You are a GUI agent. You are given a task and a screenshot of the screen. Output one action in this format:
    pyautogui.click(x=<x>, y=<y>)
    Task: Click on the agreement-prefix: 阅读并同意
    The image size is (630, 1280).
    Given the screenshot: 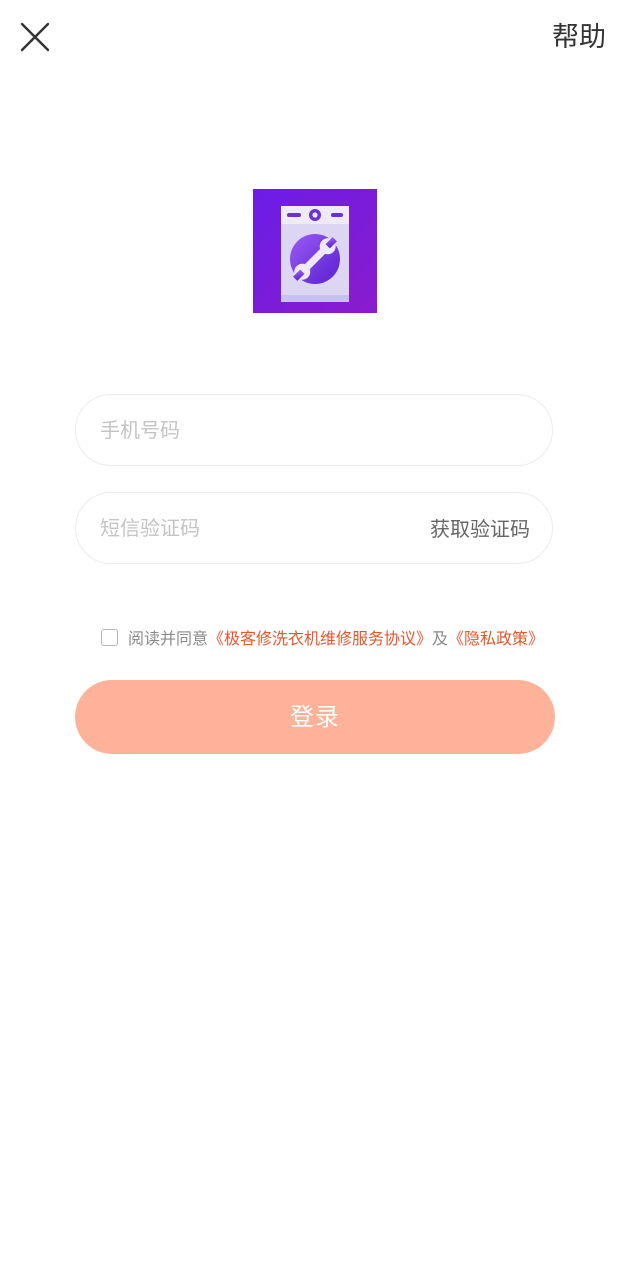 What is the action you would take?
    pyautogui.click(x=168, y=638)
    